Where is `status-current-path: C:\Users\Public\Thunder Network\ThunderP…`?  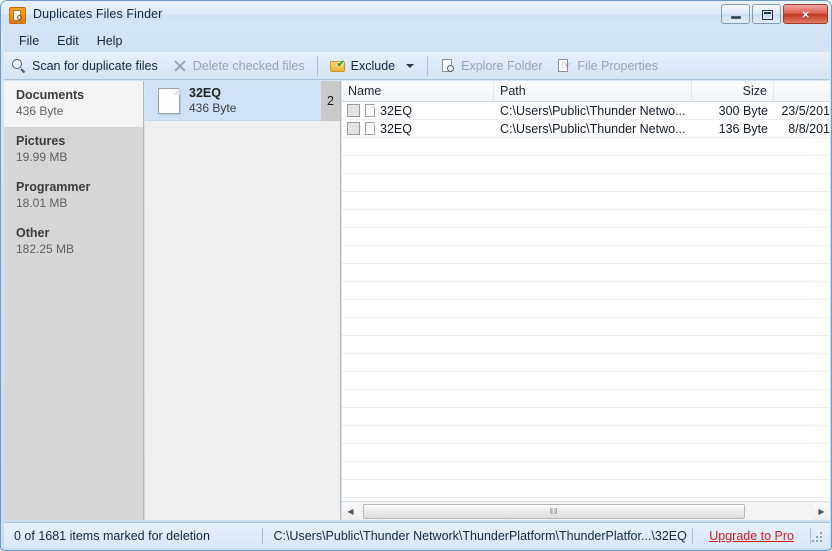 status-current-path: C:\Users\Public\Thunder Network\ThunderP… is located at coordinates (480, 535).